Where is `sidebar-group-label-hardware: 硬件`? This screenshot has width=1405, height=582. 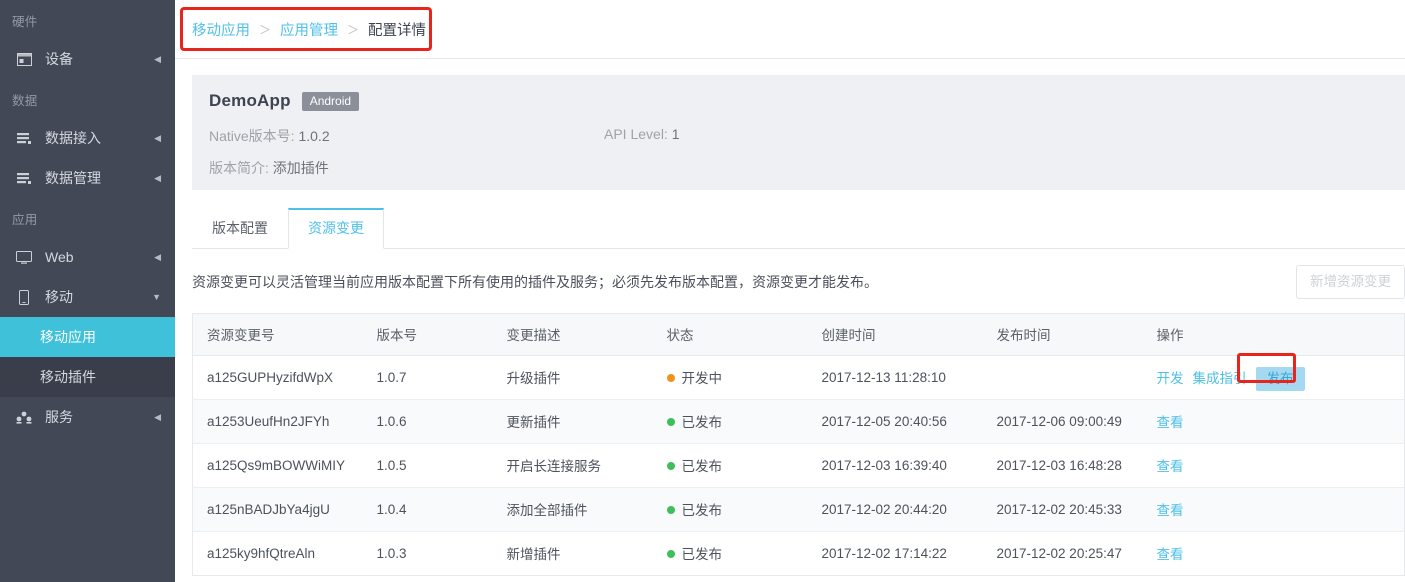
sidebar-group-label-hardware: 硬件 is located at coordinates (25, 22).